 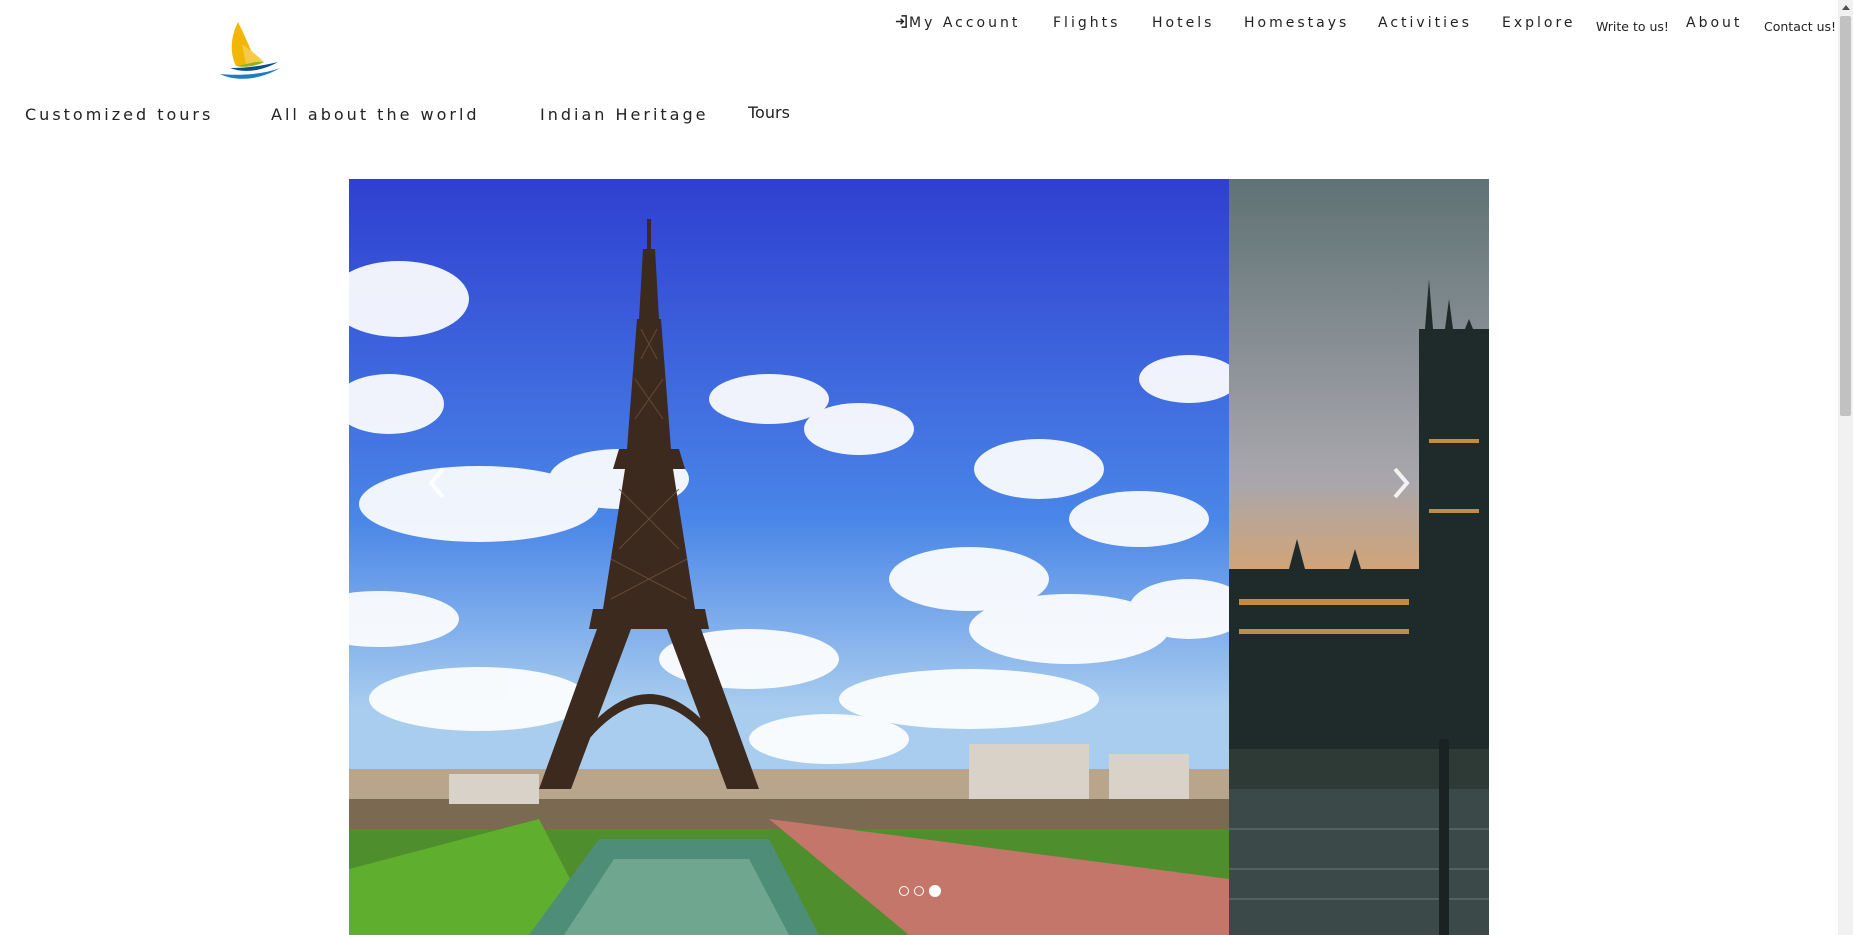 What do you see at coordinates (1359, 557) in the screenshot?
I see `westminster-palace-image` at bounding box center [1359, 557].